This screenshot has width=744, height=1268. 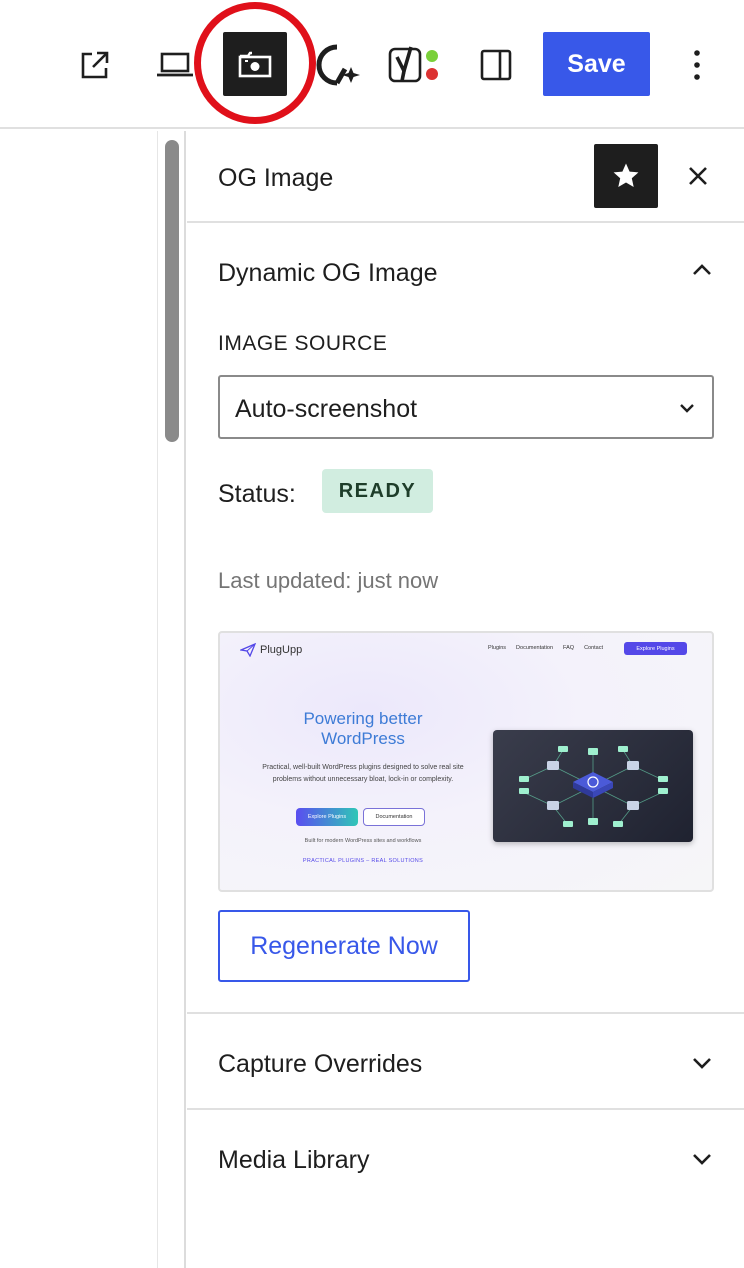 What do you see at coordinates (172, 291) in the screenshot?
I see `scrollbar-thumb` at bounding box center [172, 291].